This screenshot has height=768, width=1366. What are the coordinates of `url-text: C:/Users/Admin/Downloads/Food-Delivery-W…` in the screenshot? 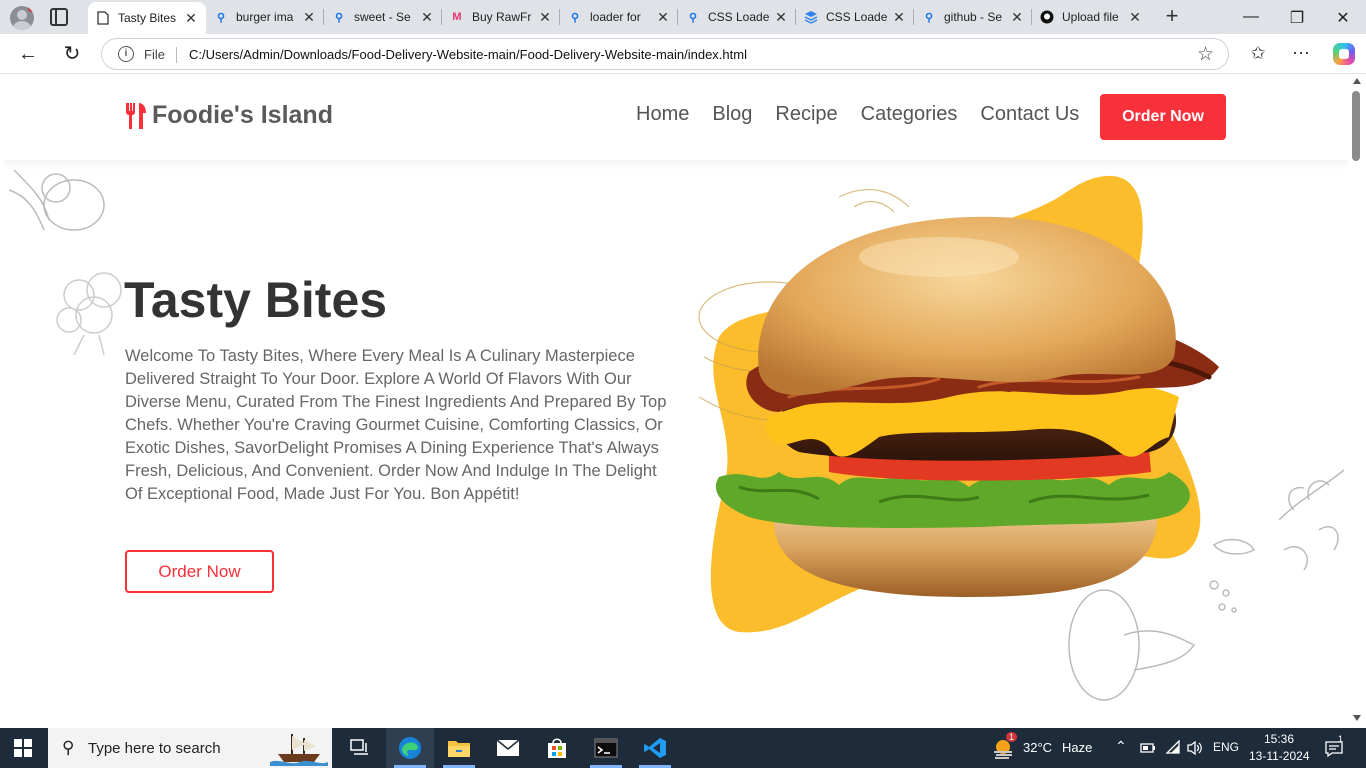 It's located at (468, 54).